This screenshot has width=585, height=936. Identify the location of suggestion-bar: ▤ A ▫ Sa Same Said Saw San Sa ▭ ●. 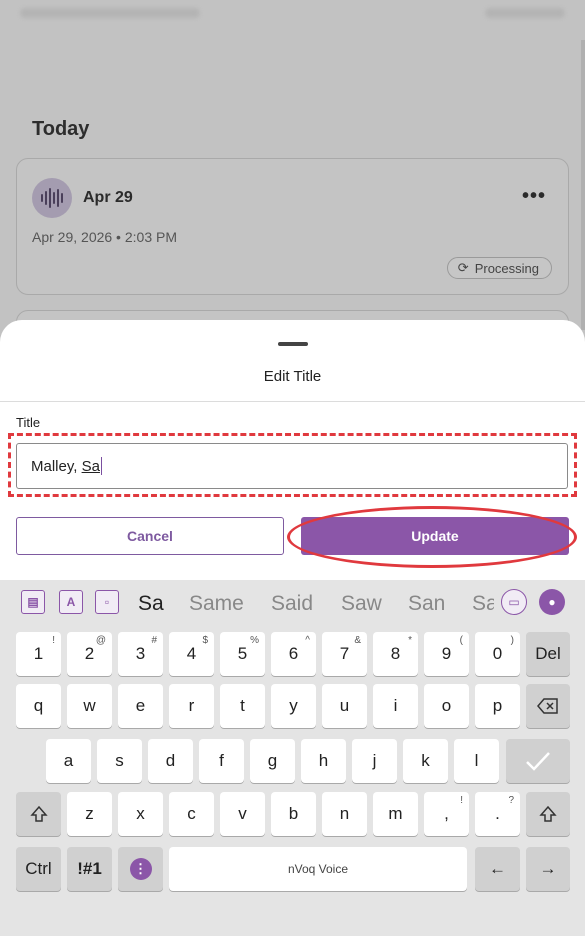
(292, 602).